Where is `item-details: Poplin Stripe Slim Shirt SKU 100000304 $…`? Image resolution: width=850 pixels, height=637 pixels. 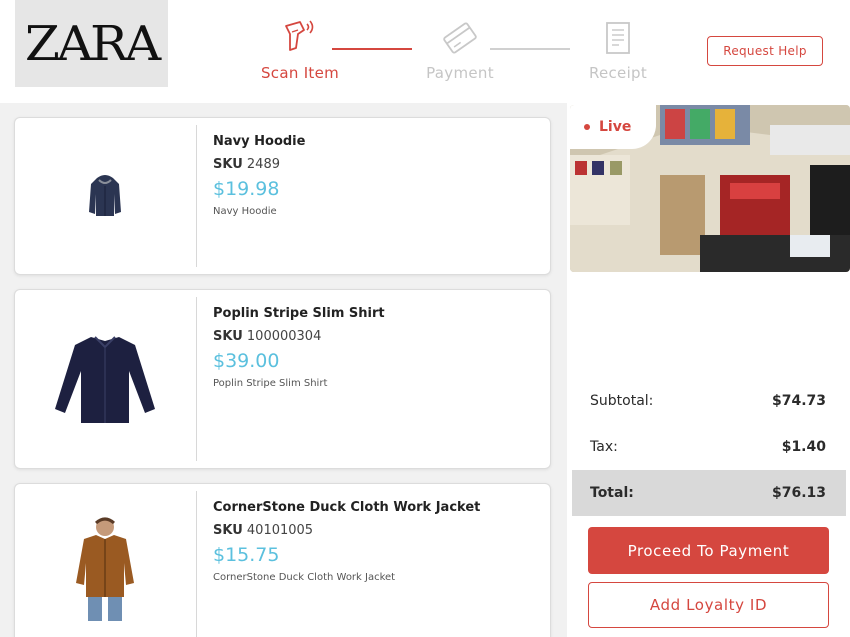 item-details: Poplin Stripe Slim Shirt SKU 100000304 $… is located at coordinates (299, 347).